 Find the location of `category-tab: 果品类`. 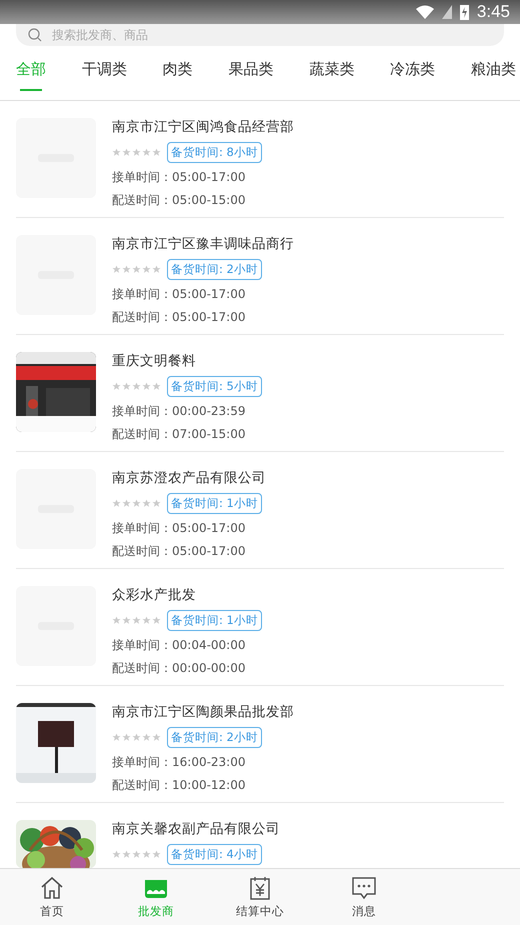

category-tab: 果品类 is located at coordinates (251, 76).